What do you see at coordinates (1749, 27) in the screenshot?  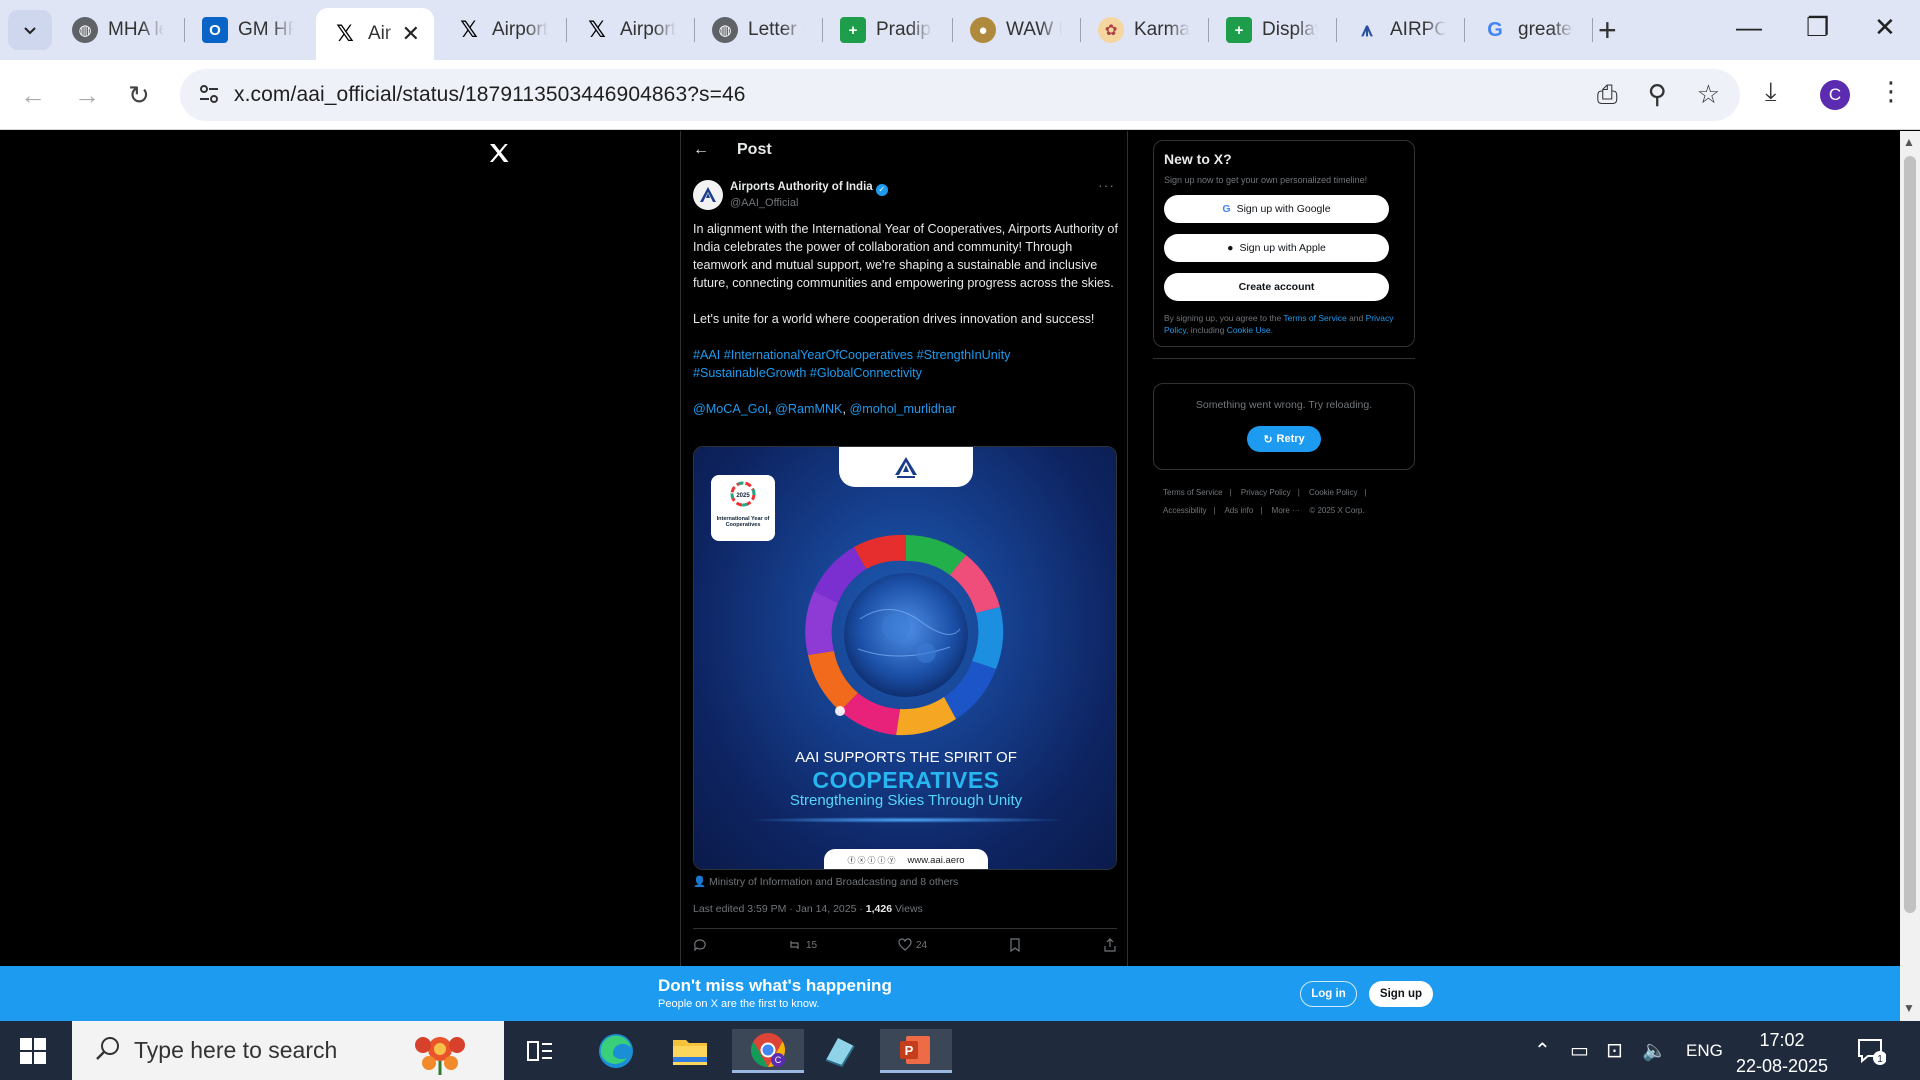 I see `minimize-window-icon: —` at bounding box center [1749, 27].